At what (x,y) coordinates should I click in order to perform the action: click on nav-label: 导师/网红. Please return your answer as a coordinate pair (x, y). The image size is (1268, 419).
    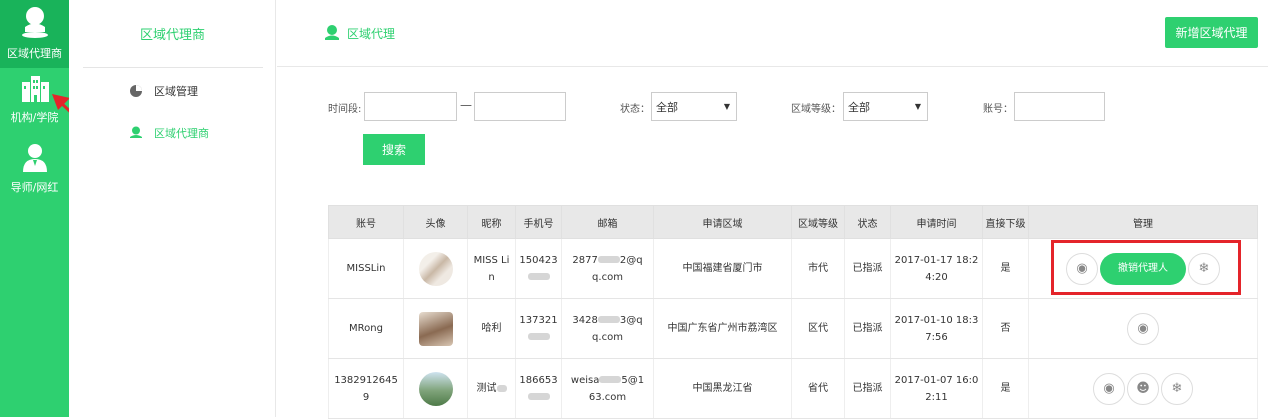
    Looking at the image, I should click on (34, 187).